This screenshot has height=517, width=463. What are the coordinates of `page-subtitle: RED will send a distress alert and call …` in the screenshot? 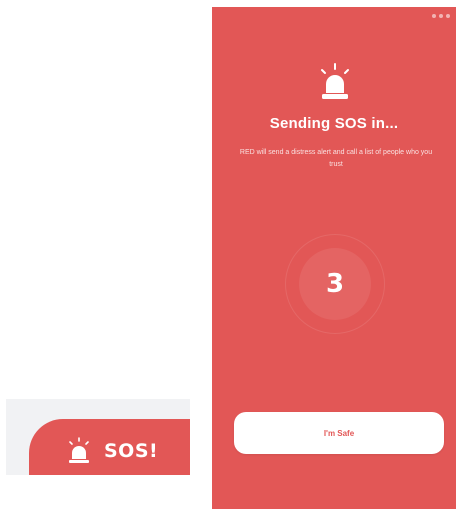 It's located at (336, 158).